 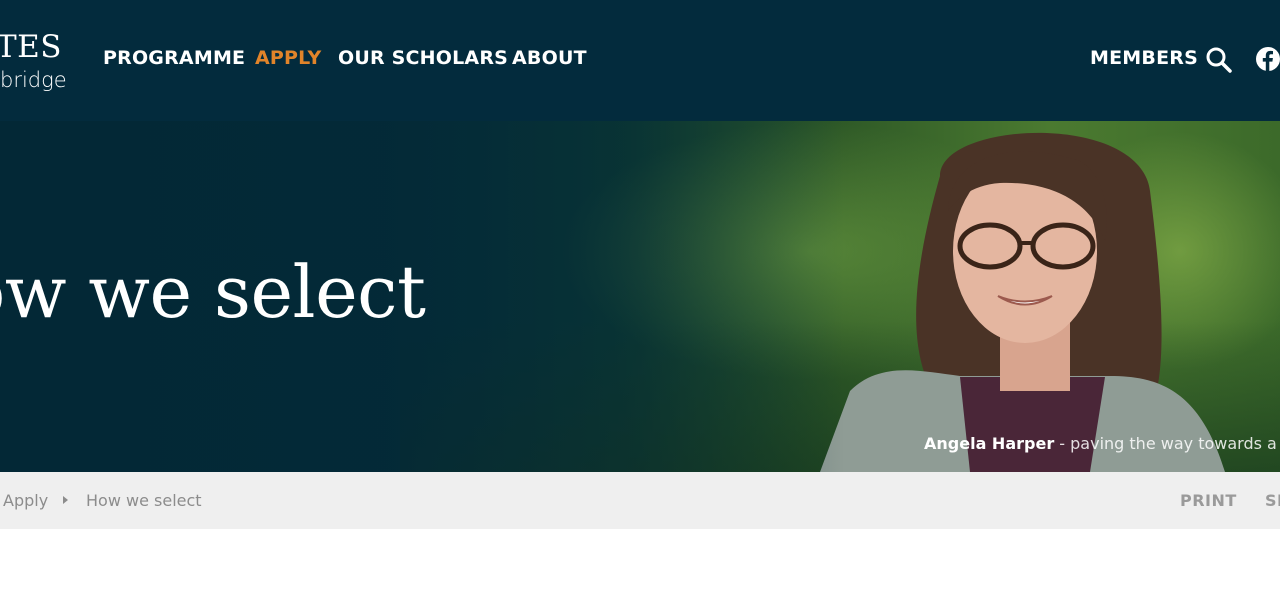 What do you see at coordinates (423, 58) in the screenshot?
I see `nav-our-scholars: OUR SCHOLARS` at bounding box center [423, 58].